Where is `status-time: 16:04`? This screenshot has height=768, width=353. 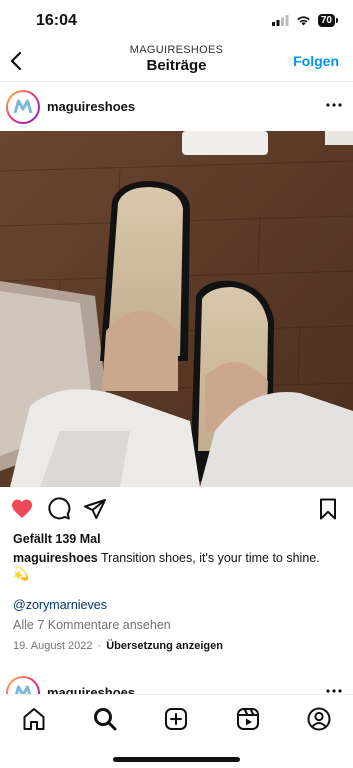
status-time: 16:04 is located at coordinates (56, 20).